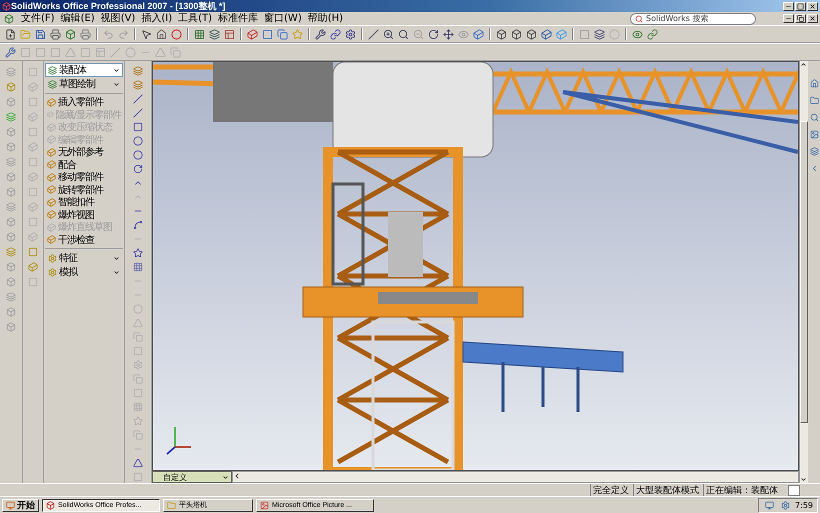 The width and height of the screenshot is (820, 513). I want to click on save-icon, so click(40, 34).